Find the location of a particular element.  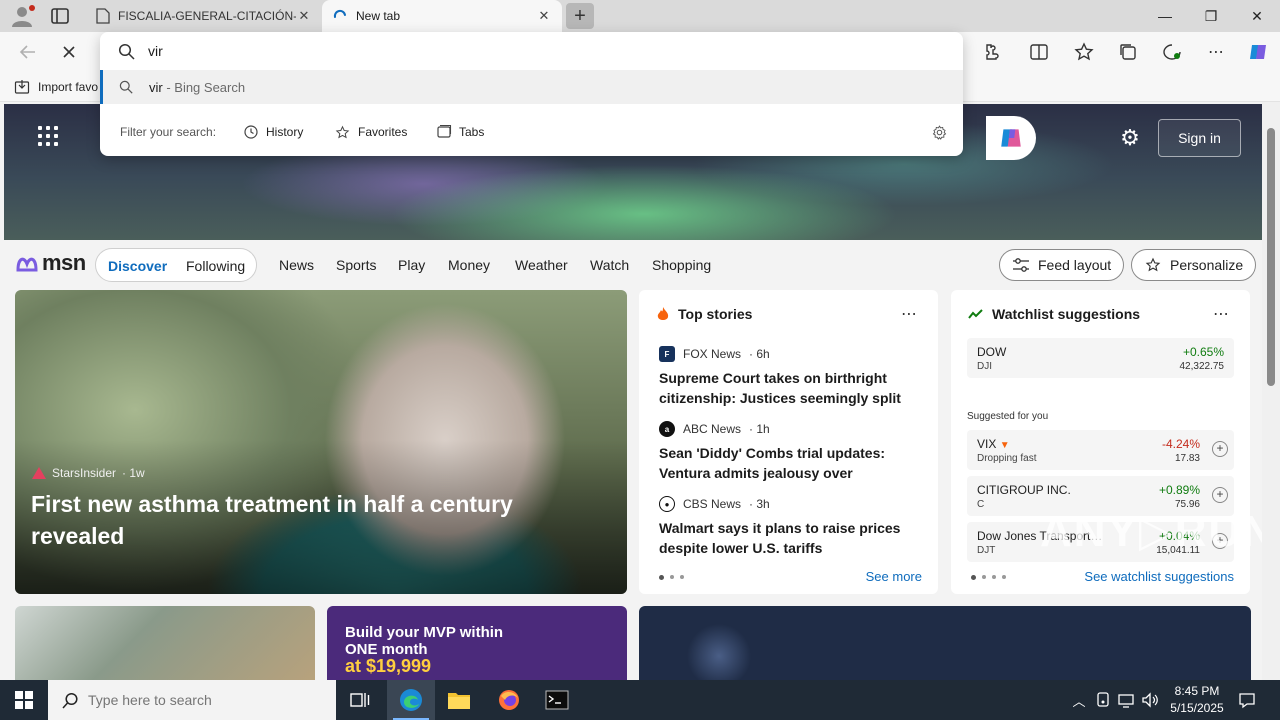

new-tab-button: + is located at coordinates (580, 16).